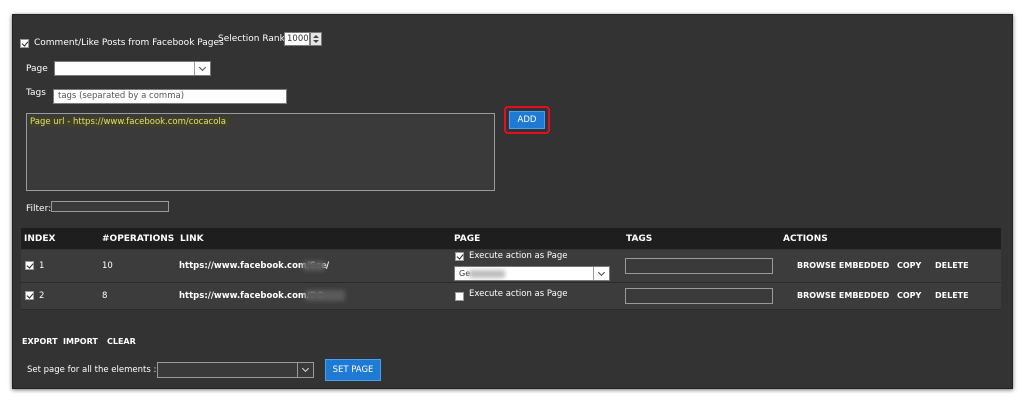  What do you see at coordinates (36, 93) in the screenshot?
I see `tags-label: Tags` at bounding box center [36, 93].